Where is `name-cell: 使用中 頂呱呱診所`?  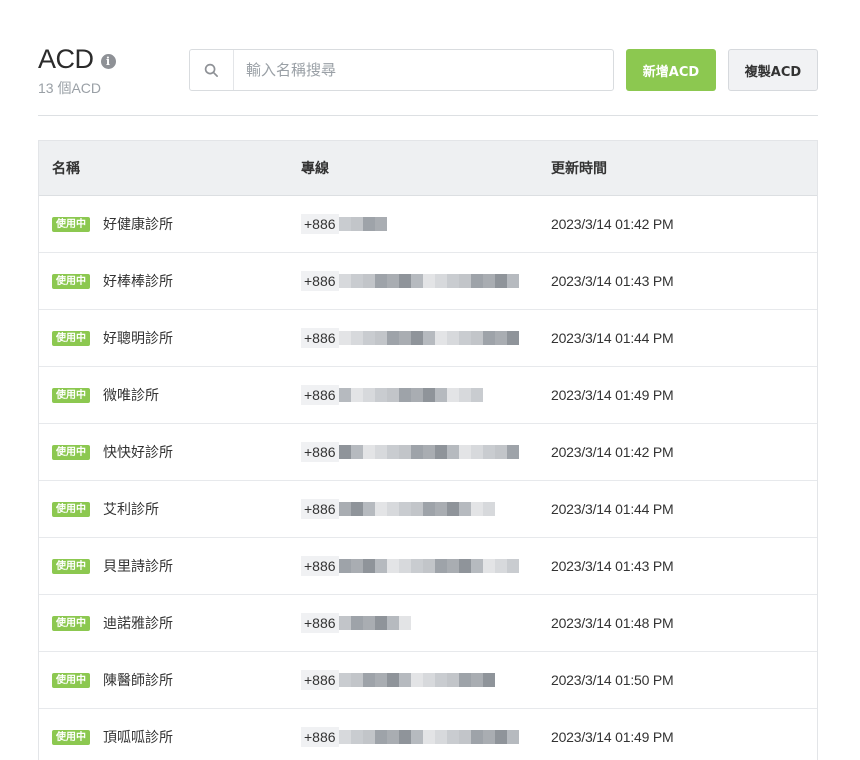 name-cell: 使用中 頂呱呱診所 is located at coordinates (112, 737).